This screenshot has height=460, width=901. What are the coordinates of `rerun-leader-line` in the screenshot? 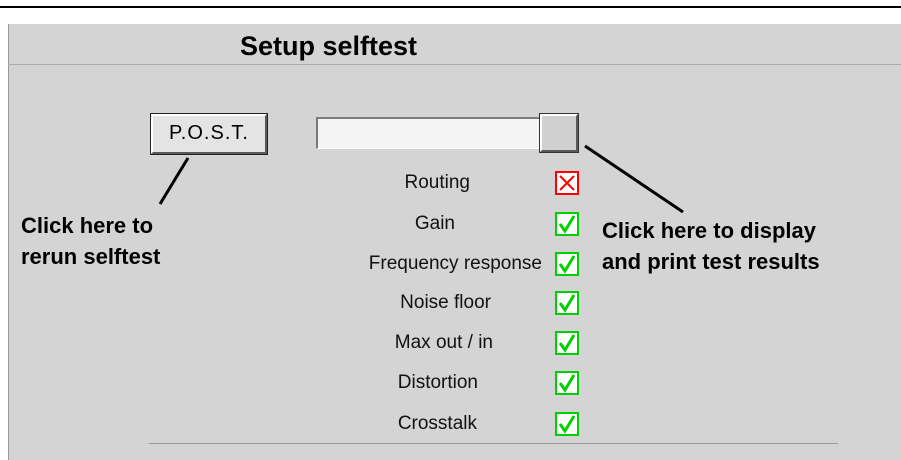 It's located at (174, 181).